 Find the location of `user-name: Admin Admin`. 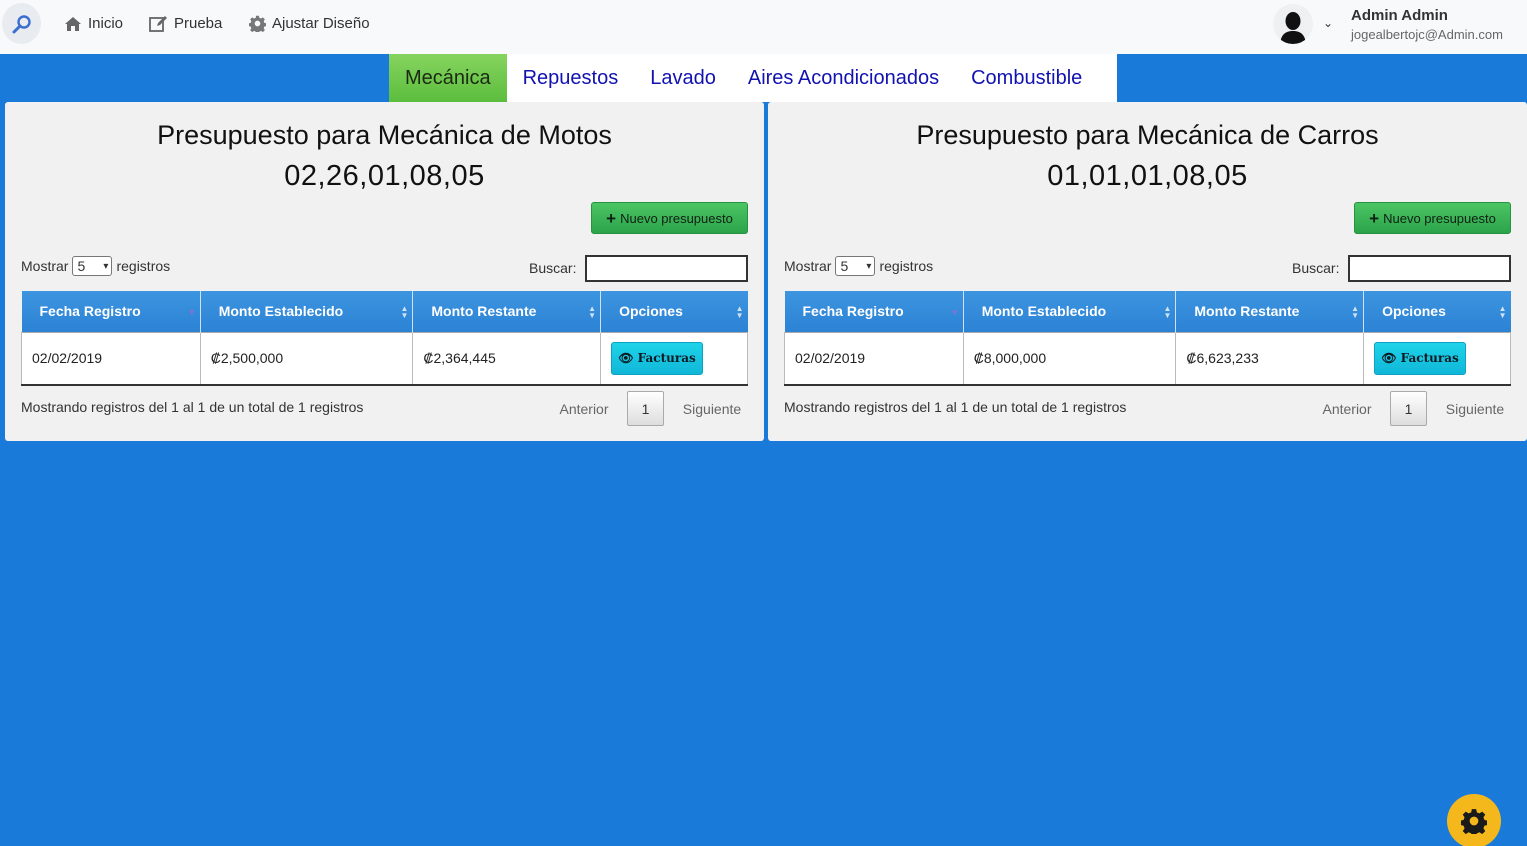

user-name: Admin Admin is located at coordinates (1399, 15).